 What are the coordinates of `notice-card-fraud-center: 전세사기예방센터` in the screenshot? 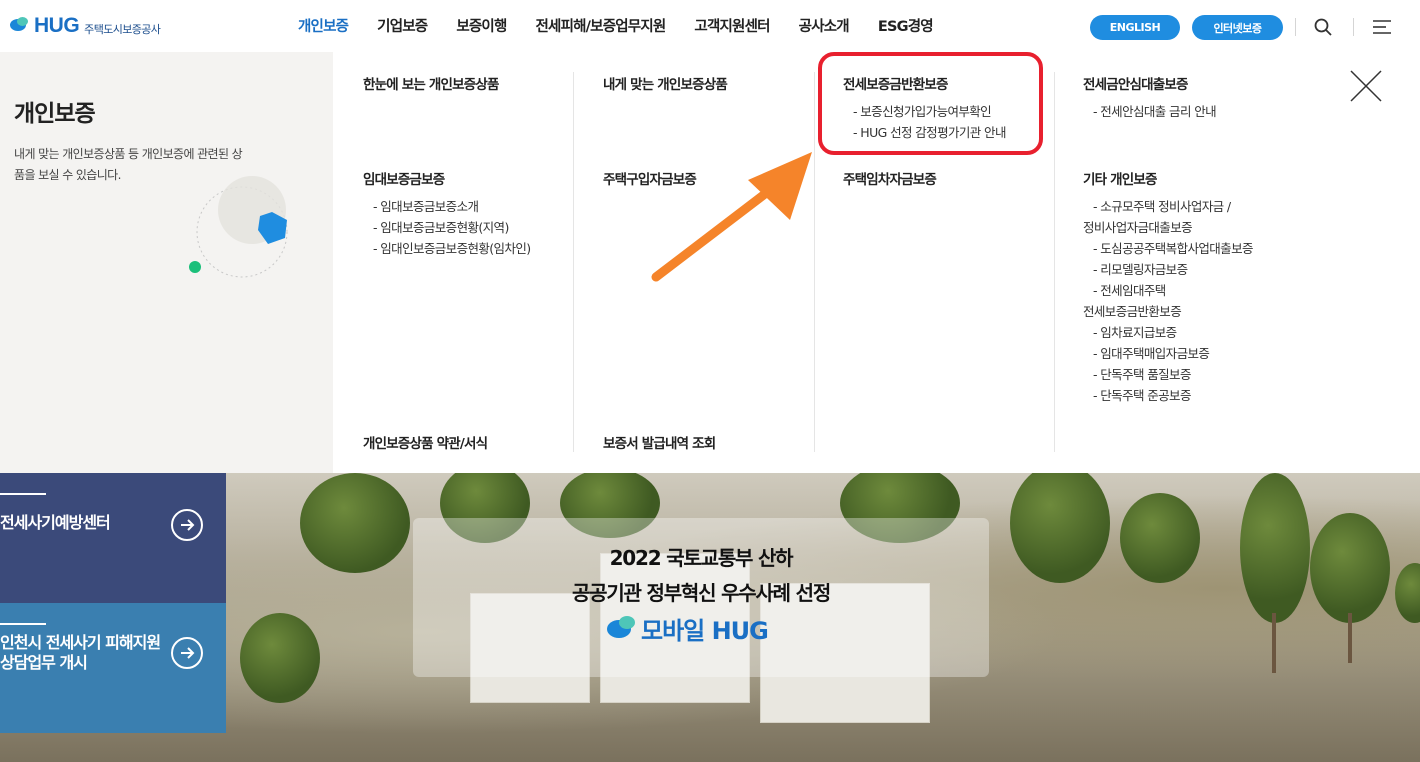 It's located at (113, 538).